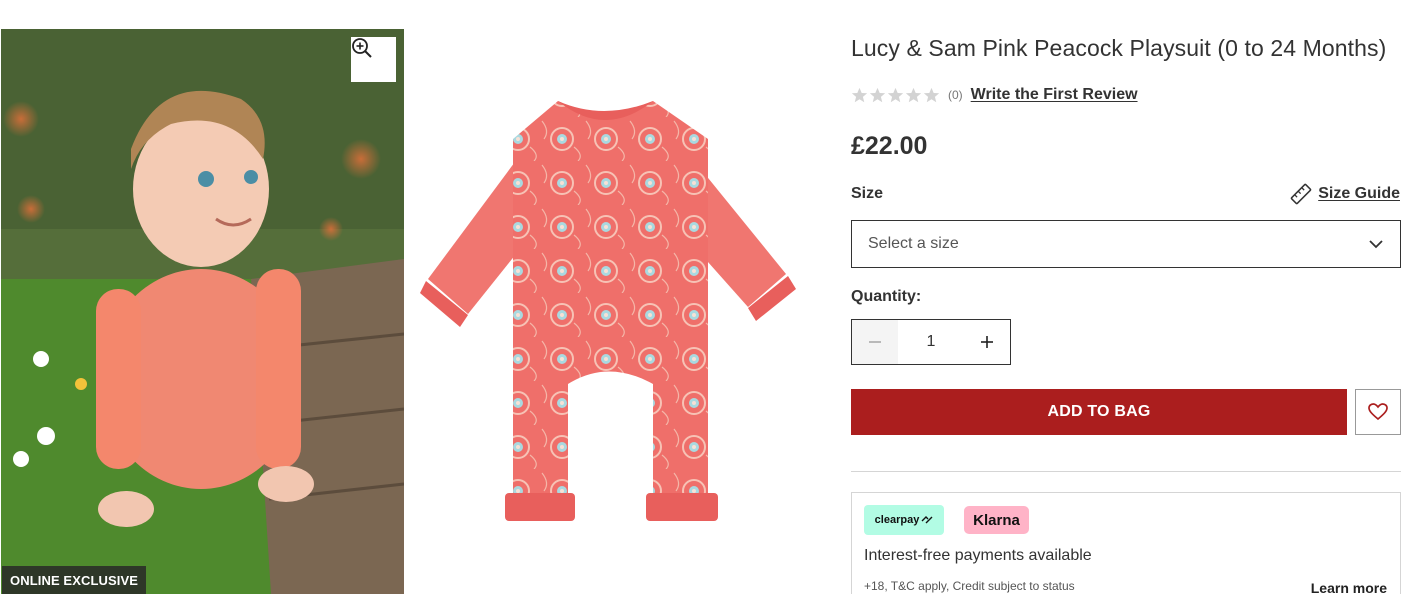  I want to click on heart-icon, so click(1378, 412).